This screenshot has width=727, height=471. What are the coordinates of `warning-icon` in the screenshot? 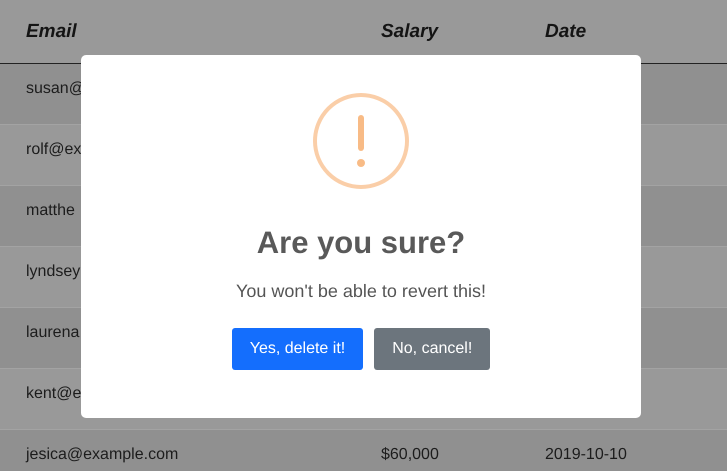 It's located at (361, 141).